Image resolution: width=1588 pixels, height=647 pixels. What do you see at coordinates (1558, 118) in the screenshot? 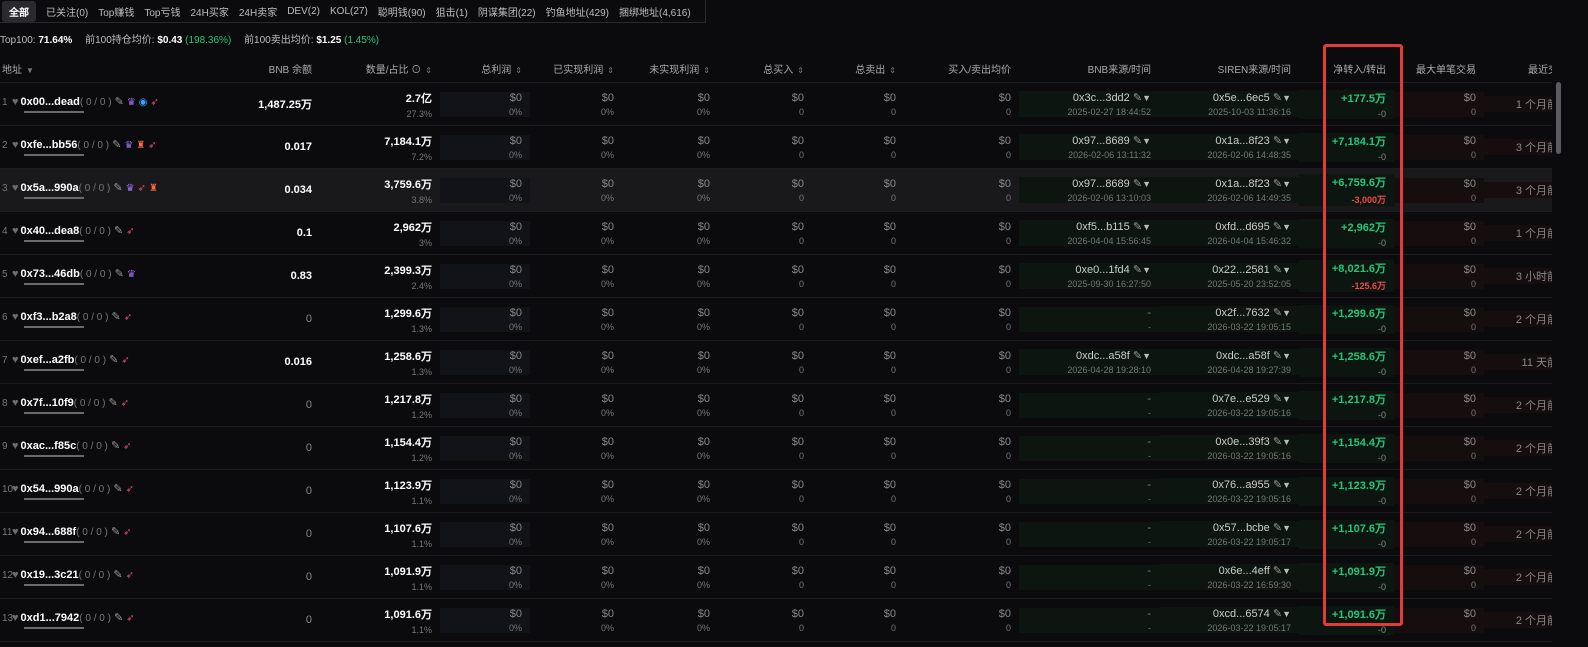
I see `scrollbar-thumb` at bounding box center [1558, 118].